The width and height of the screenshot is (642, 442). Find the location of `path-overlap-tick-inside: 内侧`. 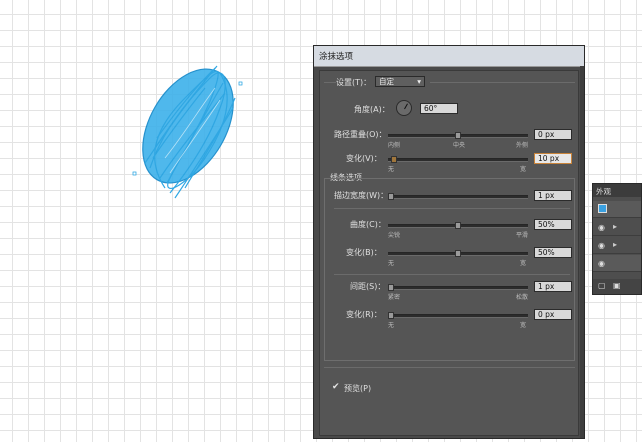

path-overlap-tick-inside: 内侧 is located at coordinates (394, 145).